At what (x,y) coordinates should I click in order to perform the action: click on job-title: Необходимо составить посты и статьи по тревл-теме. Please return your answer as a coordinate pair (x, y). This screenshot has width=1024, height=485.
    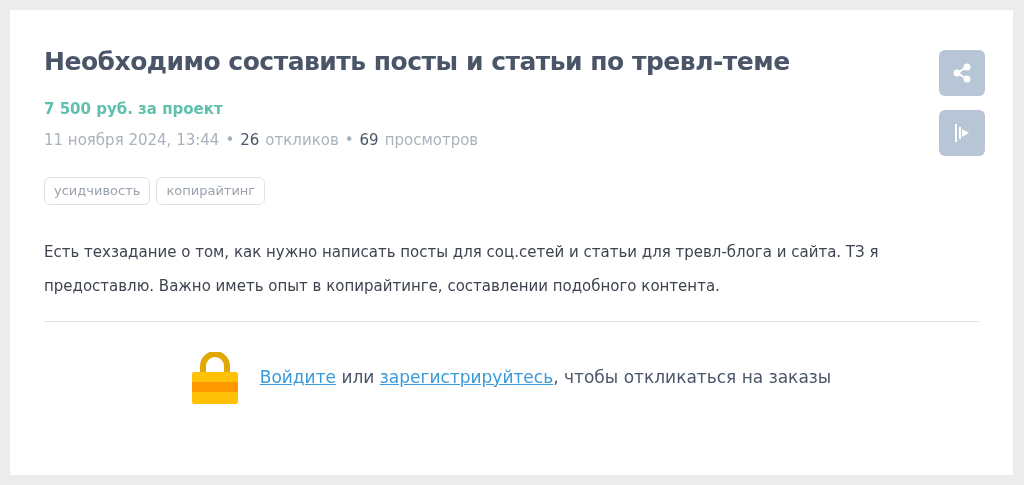
    Looking at the image, I should click on (417, 62).